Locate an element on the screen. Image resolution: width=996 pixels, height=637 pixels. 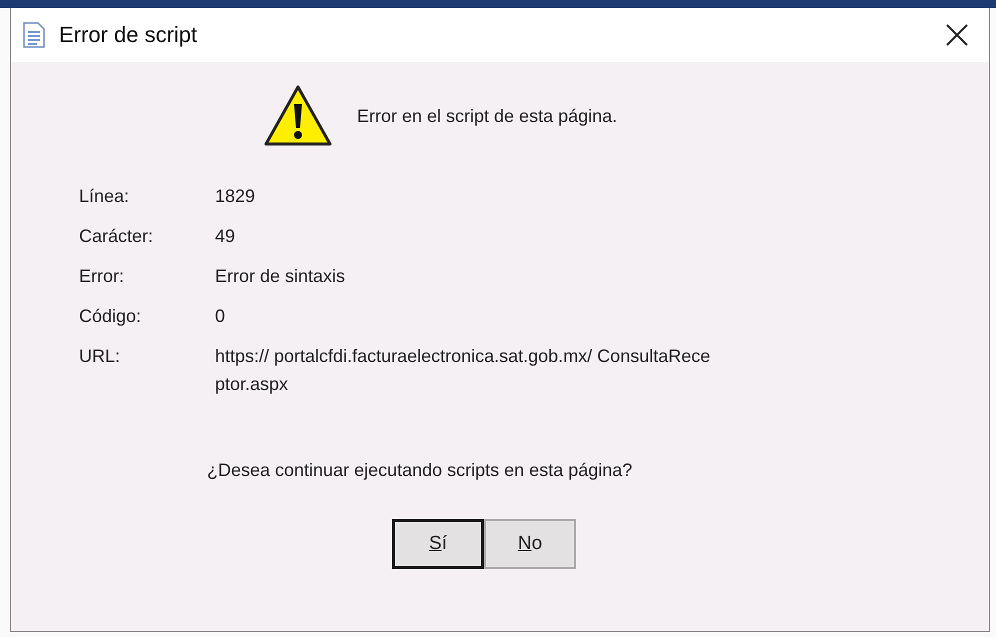
error-message: Error en el script de esta página. is located at coordinates (487, 116).